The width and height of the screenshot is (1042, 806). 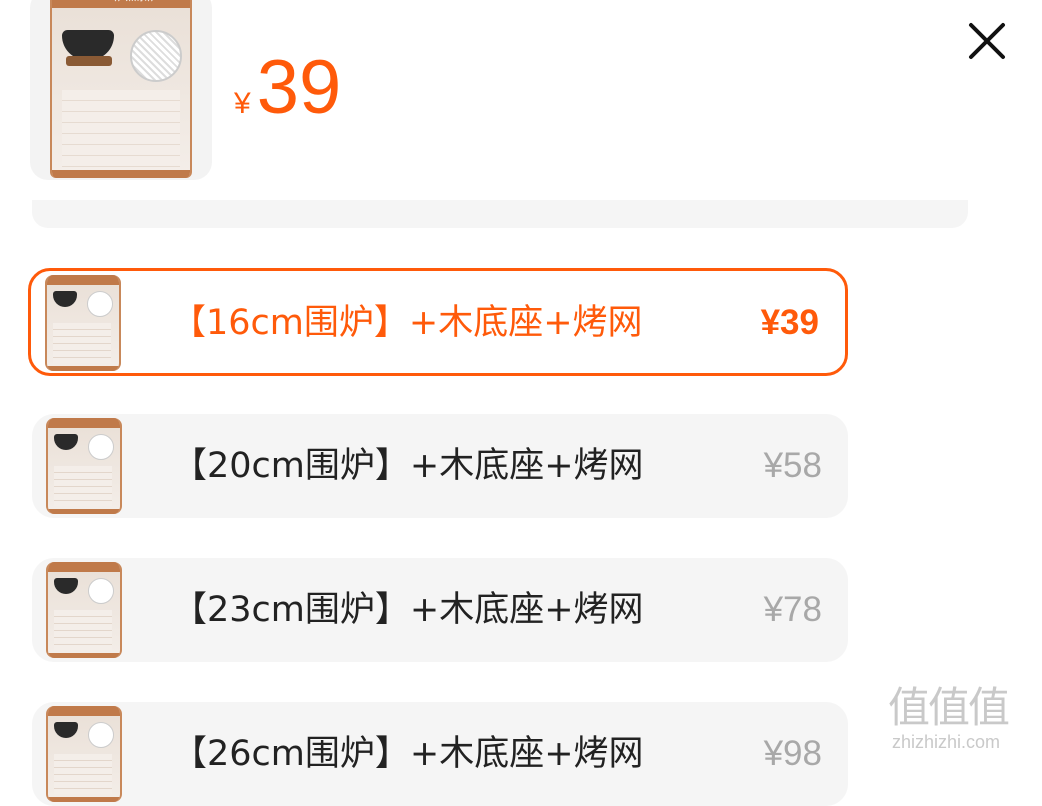 I want to click on watermark-glyphs: 值值值, so click(x=949, y=707).